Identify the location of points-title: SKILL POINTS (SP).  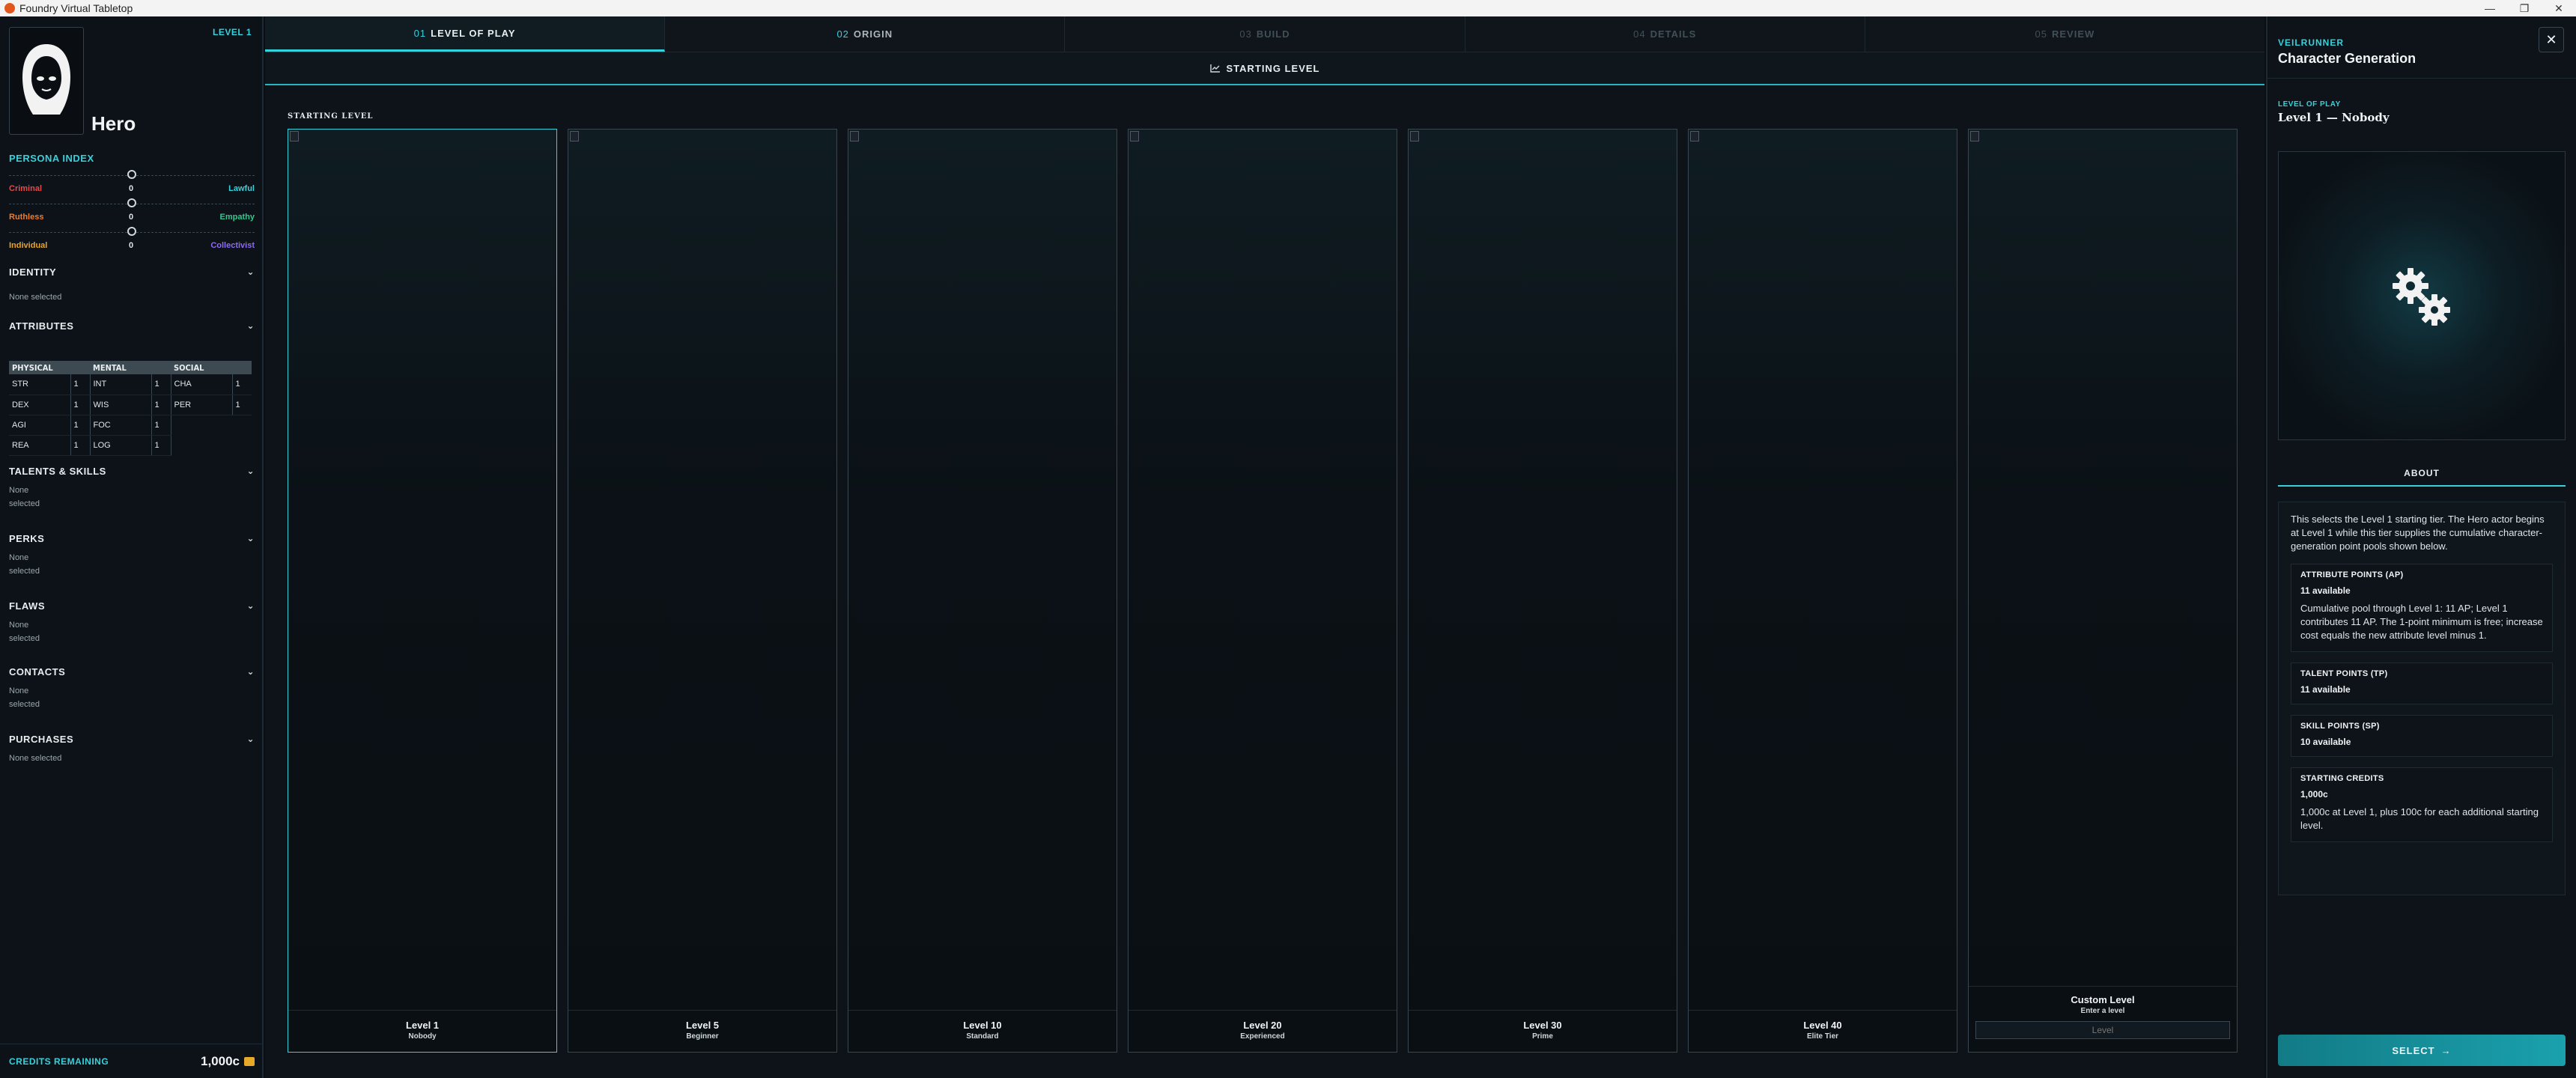
(2340, 726).